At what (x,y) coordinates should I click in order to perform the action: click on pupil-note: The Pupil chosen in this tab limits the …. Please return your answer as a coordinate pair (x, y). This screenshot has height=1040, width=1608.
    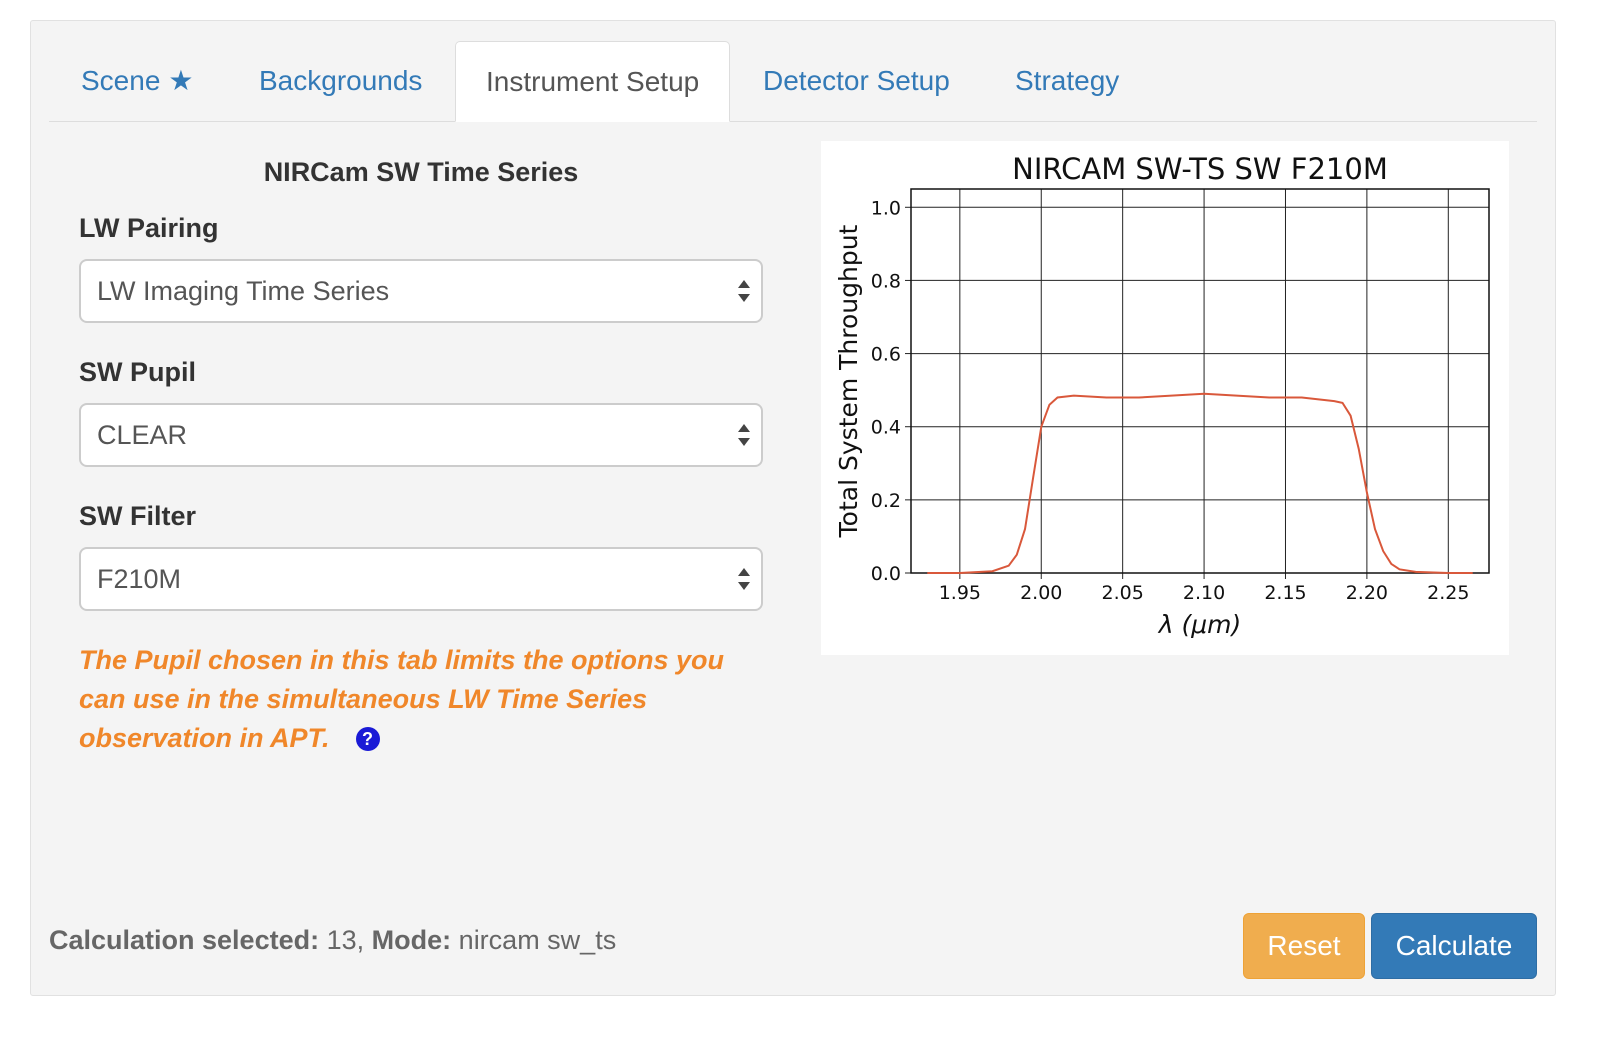
    Looking at the image, I should click on (419, 699).